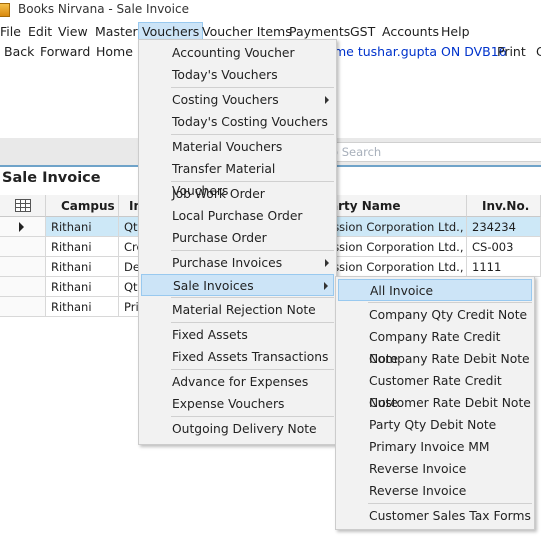 The image size is (541, 541). Describe the element at coordinates (12, 31) in the screenshot. I see `menu-file: File` at that location.